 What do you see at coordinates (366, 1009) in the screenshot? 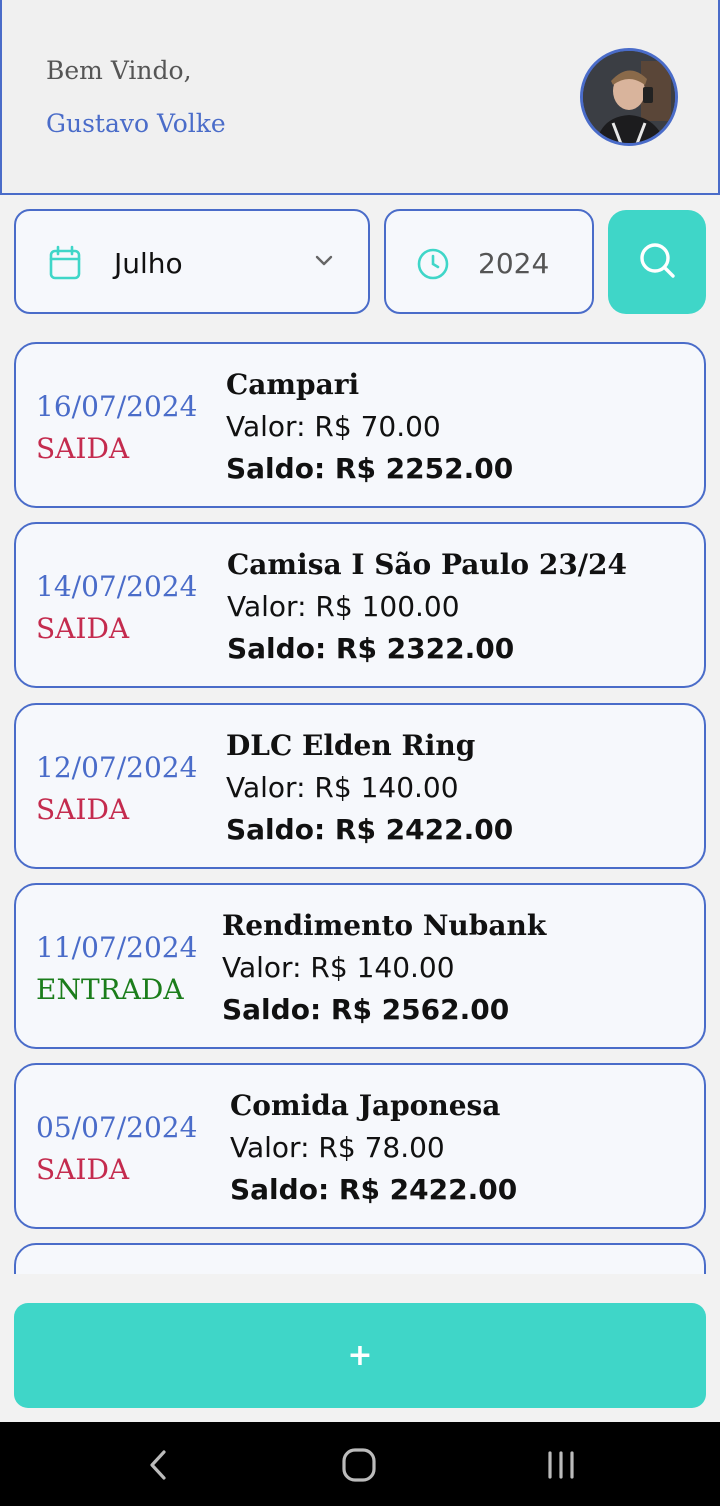
I see `transaction-balance: Saldo: R$ 2562.00` at bounding box center [366, 1009].